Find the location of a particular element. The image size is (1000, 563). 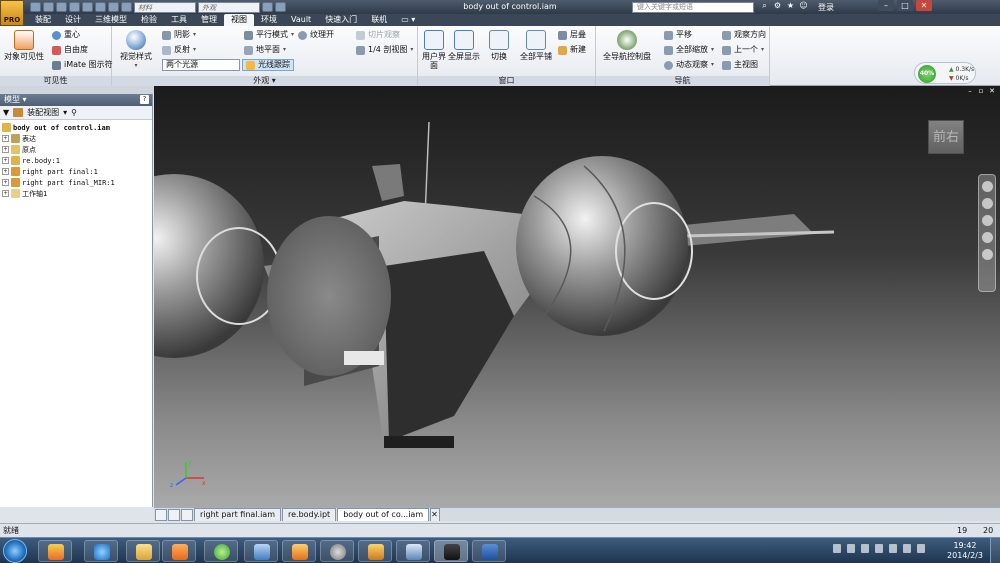

tab-3d-model: 三维模型 is located at coordinates (111, 20).